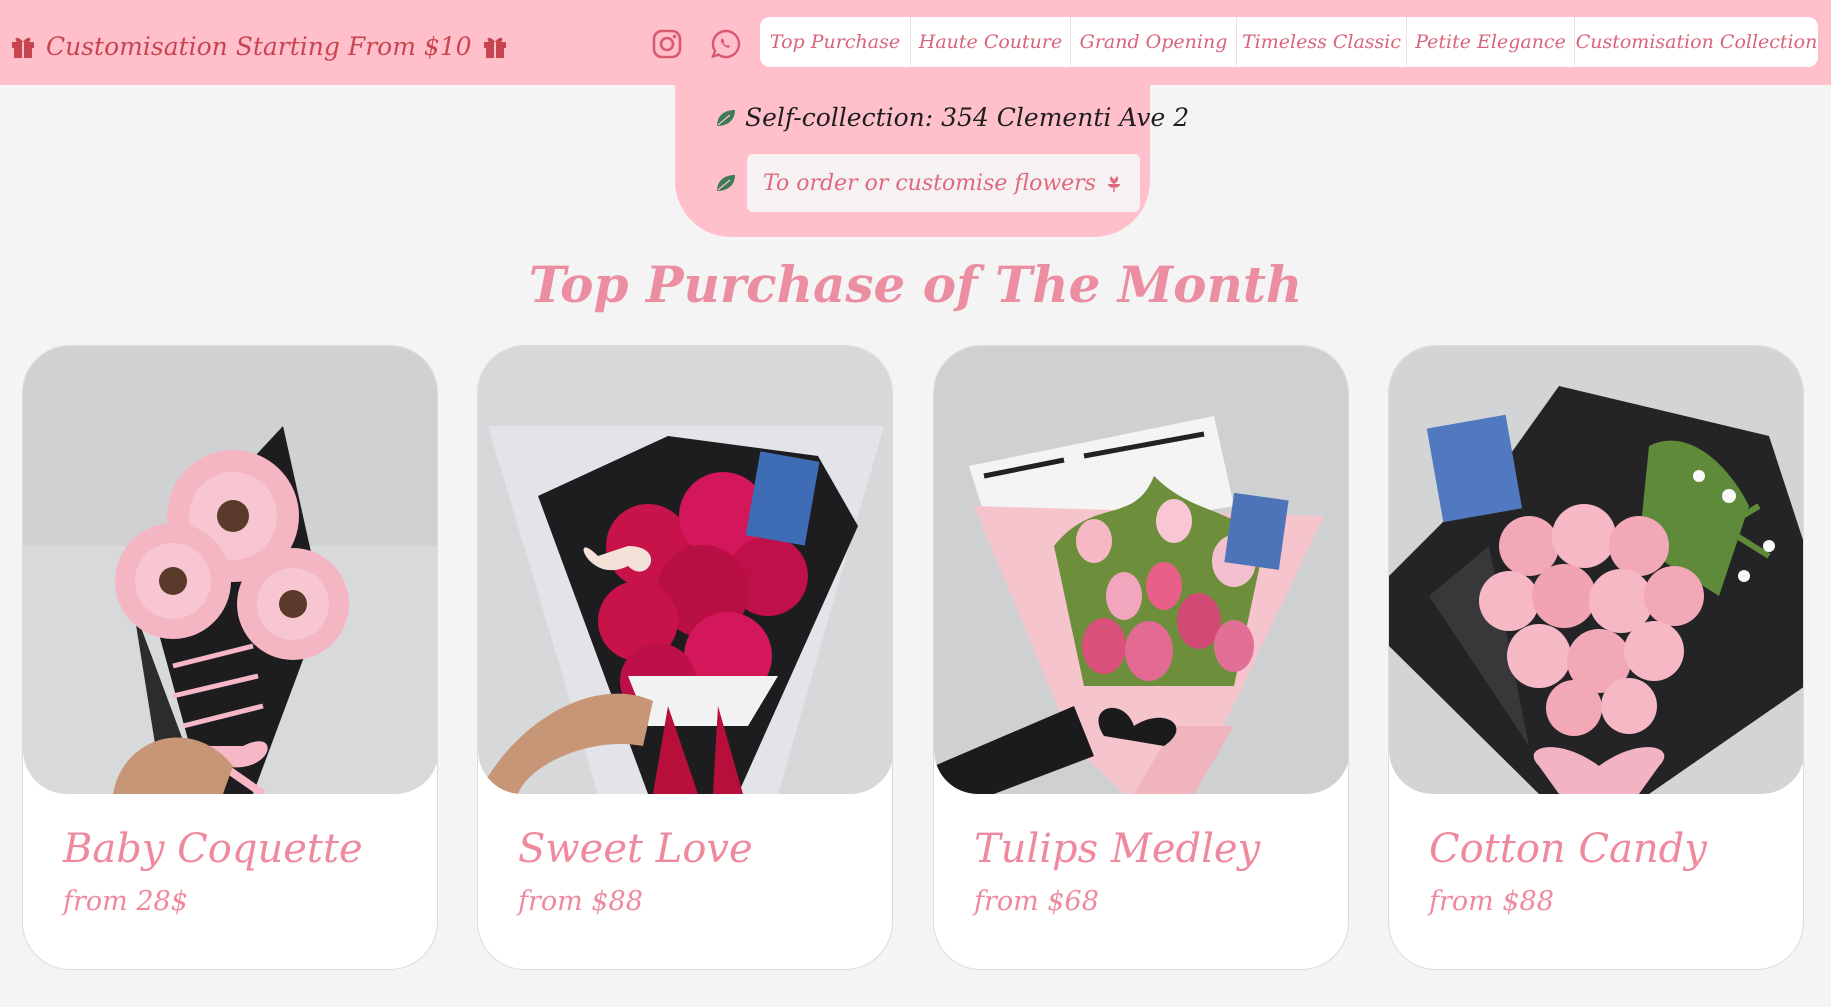 The image size is (1831, 1007). What do you see at coordinates (1036, 901) in the screenshot?
I see `product-price: from $68` at bounding box center [1036, 901].